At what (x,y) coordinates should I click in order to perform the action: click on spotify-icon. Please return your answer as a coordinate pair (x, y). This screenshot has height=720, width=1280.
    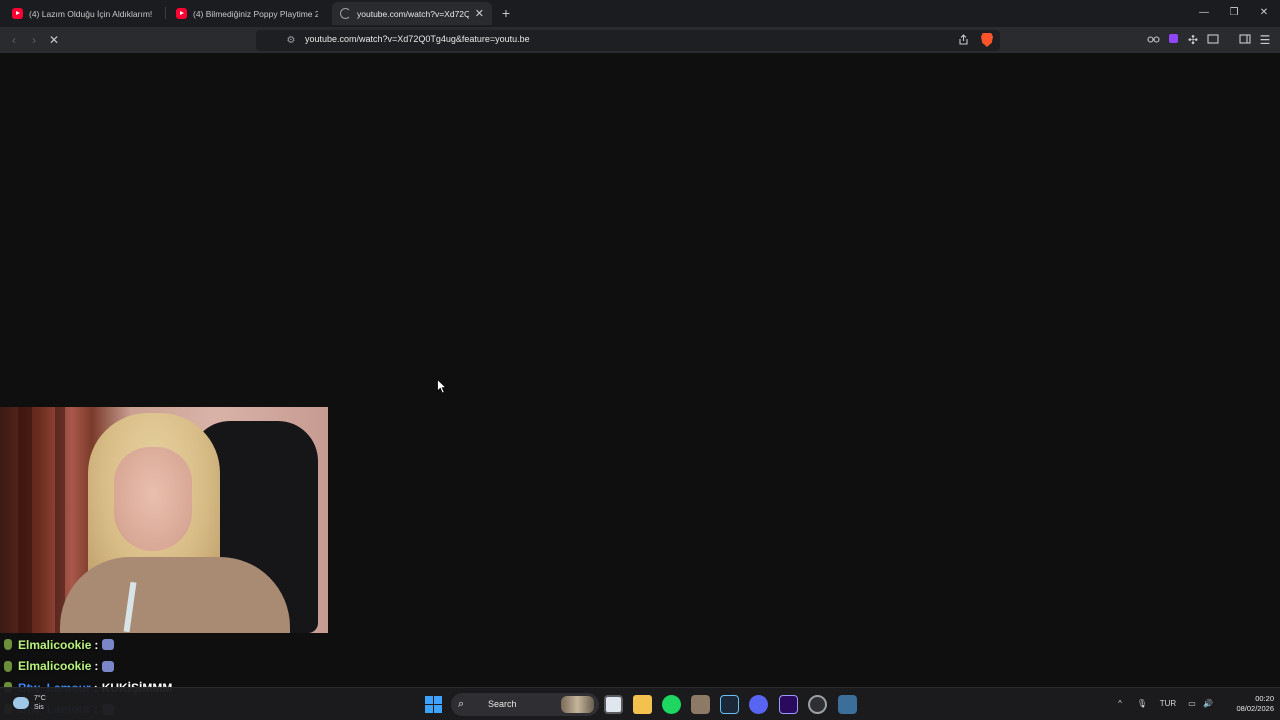
    Looking at the image, I should click on (671, 704).